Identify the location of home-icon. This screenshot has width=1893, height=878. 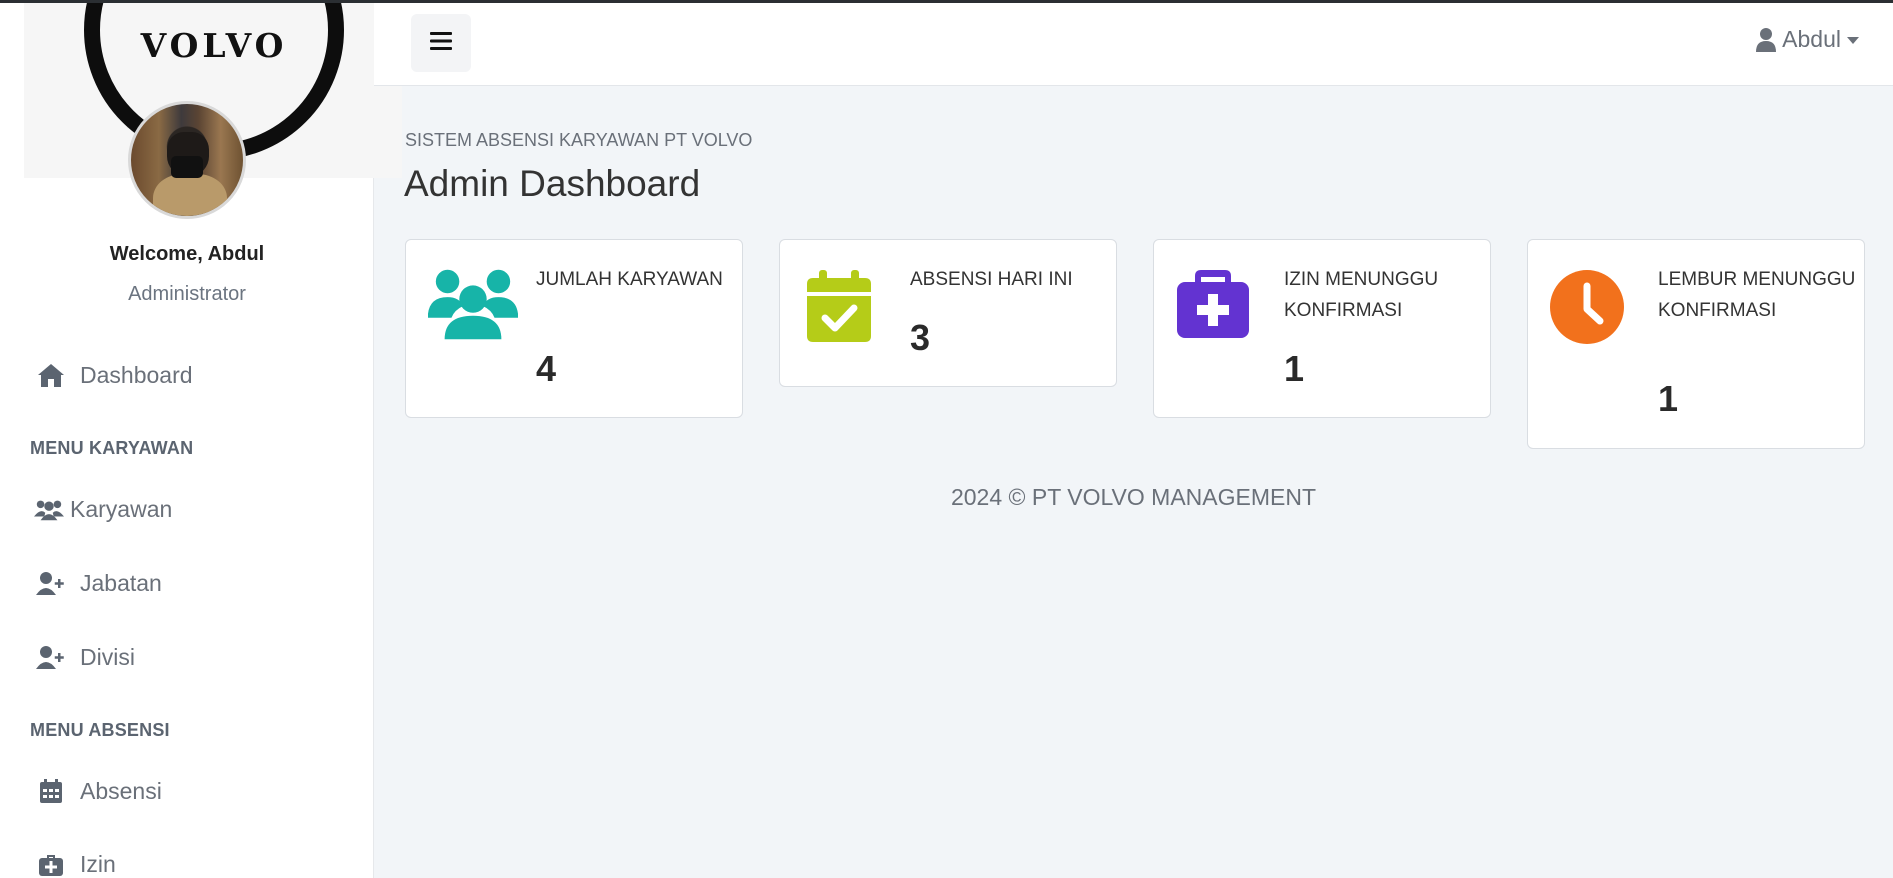
(51, 375).